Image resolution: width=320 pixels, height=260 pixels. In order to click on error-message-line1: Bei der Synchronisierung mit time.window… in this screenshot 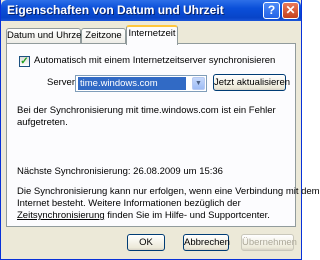, I will do `click(146, 110)`.